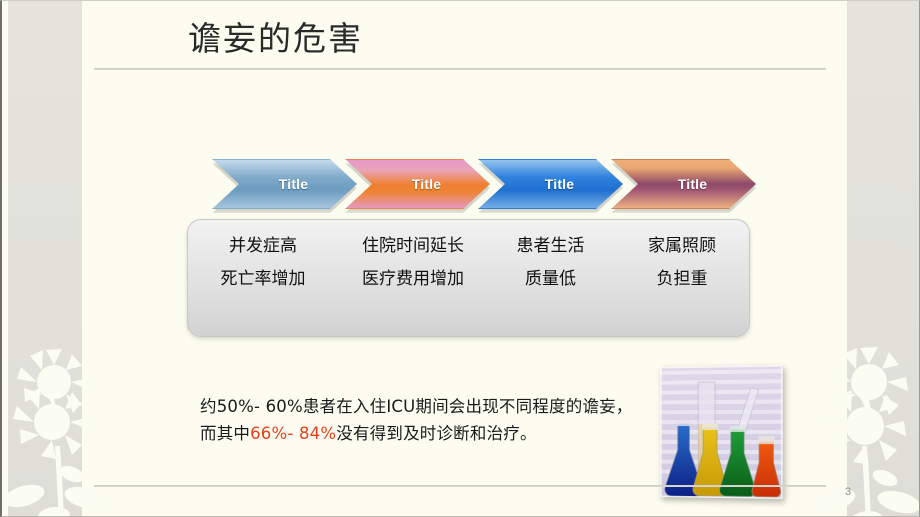  What do you see at coordinates (436, 434) in the screenshot?
I see `paragraph-part-2: 没有得到及时诊断和治疗。` at bounding box center [436, 434].